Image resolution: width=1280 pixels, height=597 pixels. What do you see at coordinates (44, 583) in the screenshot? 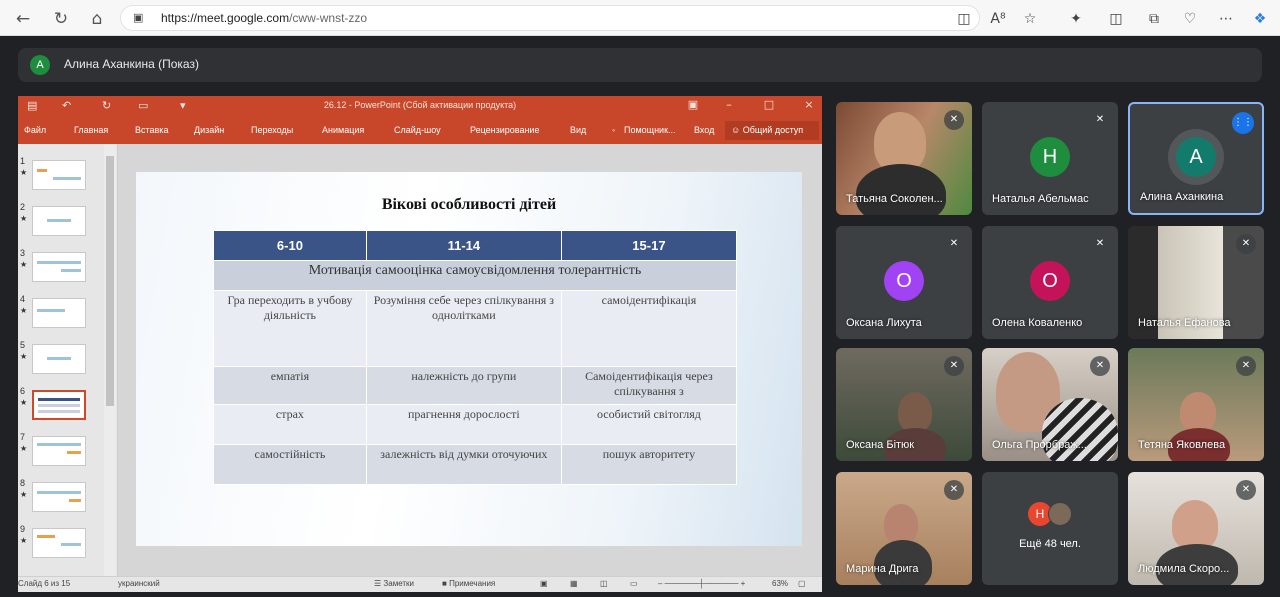
I see `slide-info: Слайд 6 из 15` at bounding box center [44, 583].